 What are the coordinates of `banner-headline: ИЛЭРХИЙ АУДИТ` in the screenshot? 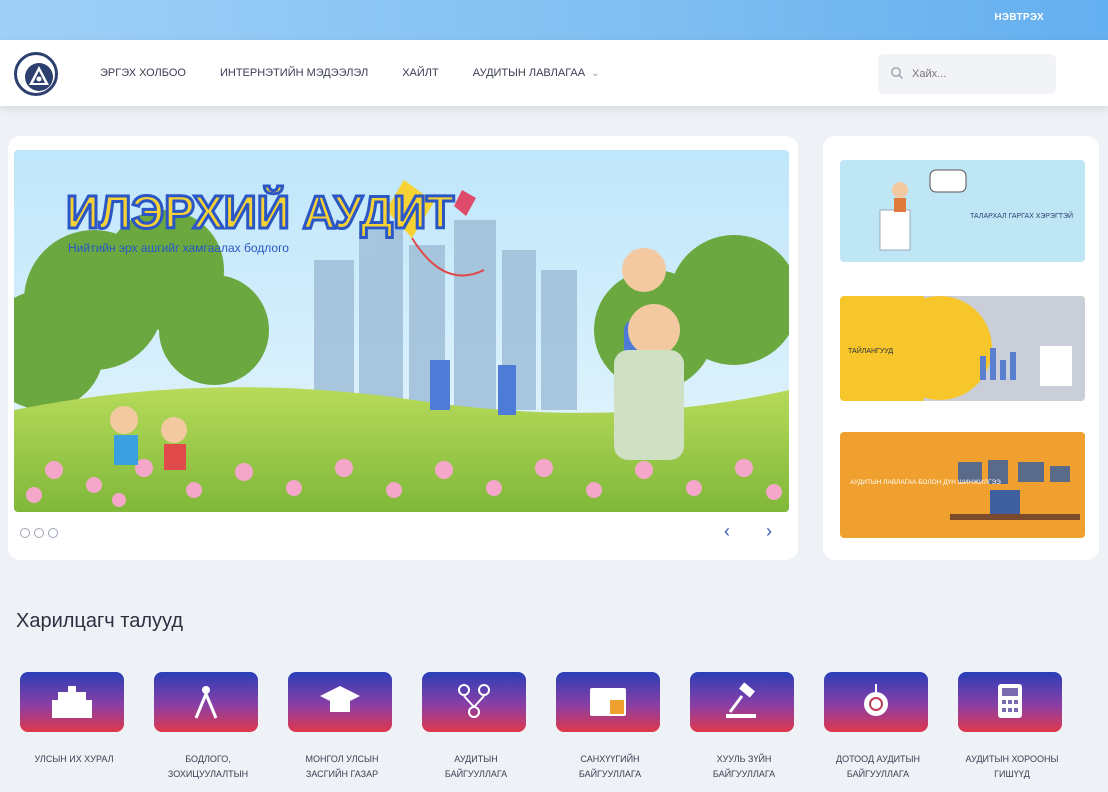 It's located at (260, 212).